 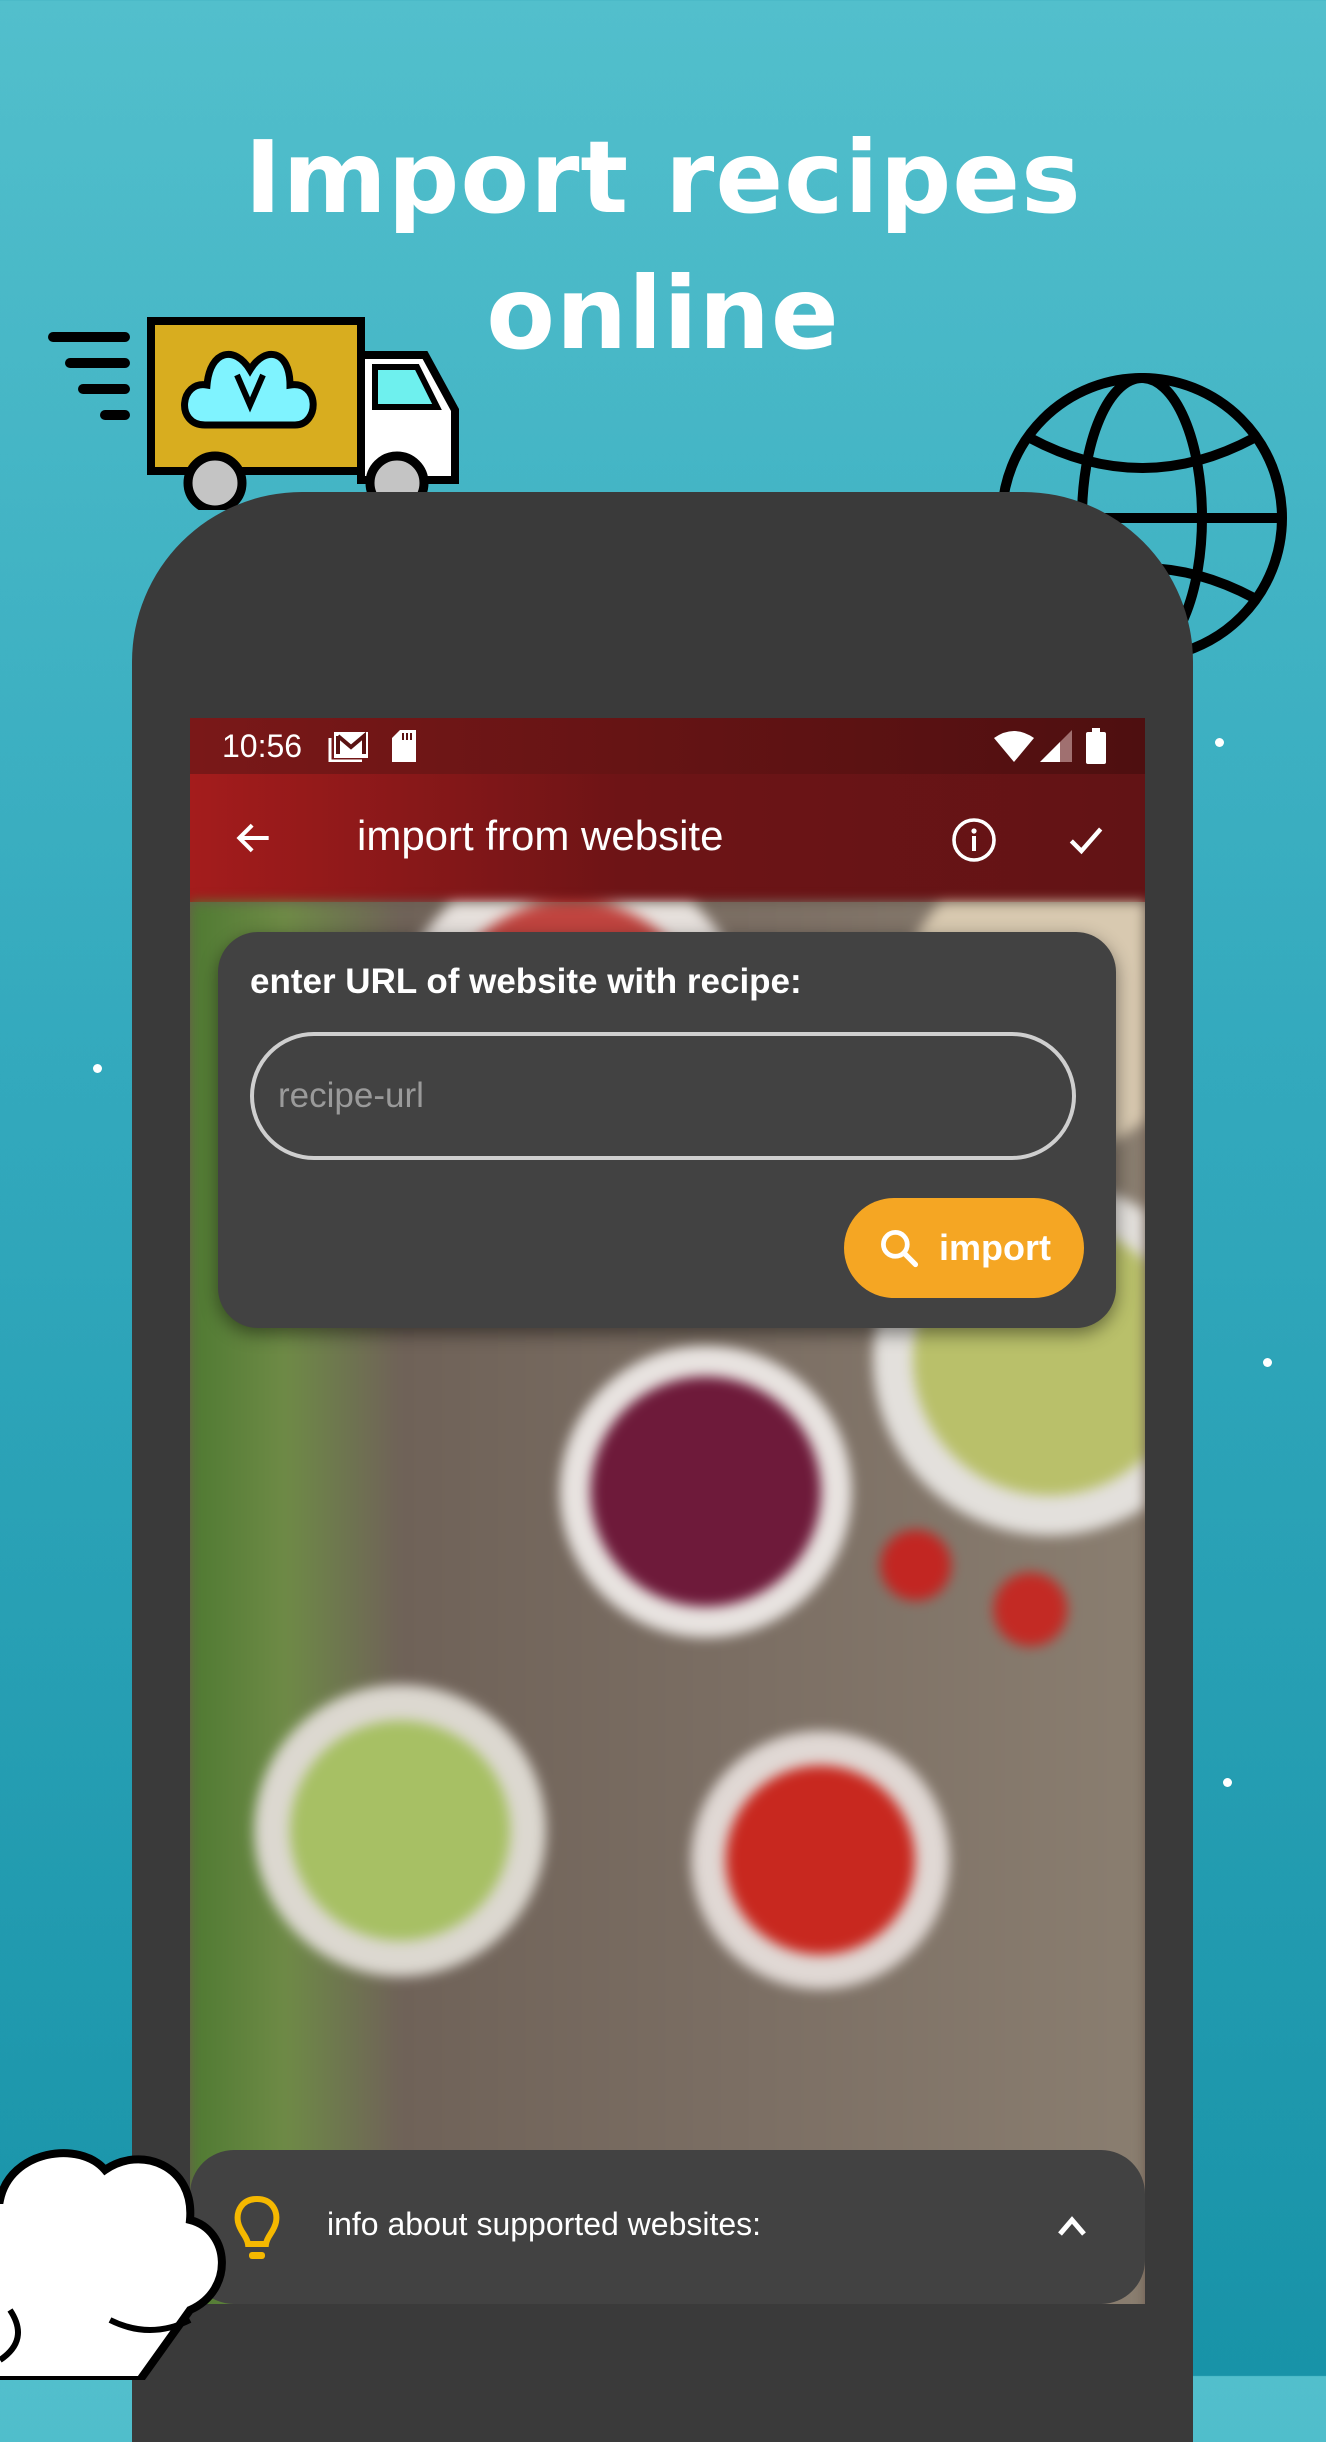 What do you see at coordinates (1014, 746) in the screenshot?
I see `wifi-icon` at bounding box center [1014, 746].